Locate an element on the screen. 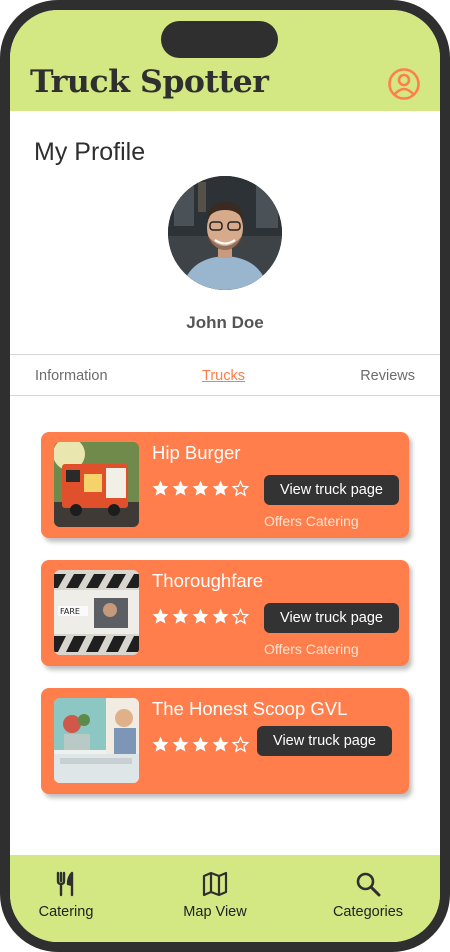 The height and width of the screenshot is (952, 450). nav-map-view: Map View is located at coordinates (215, 895).